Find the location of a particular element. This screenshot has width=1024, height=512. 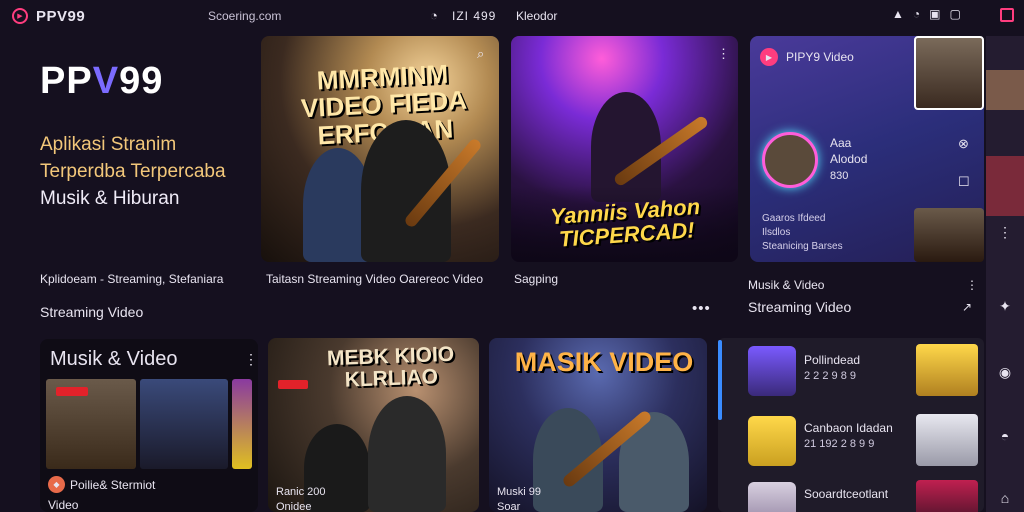

card-4-caption-1: Muski 99 is located at coordinates (519, 492).